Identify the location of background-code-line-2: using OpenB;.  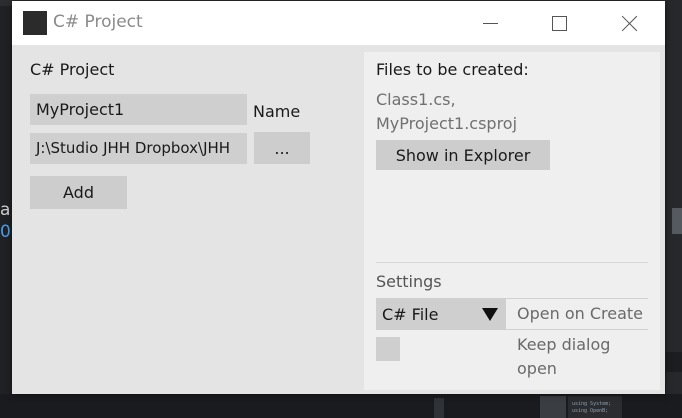
(590, 411).